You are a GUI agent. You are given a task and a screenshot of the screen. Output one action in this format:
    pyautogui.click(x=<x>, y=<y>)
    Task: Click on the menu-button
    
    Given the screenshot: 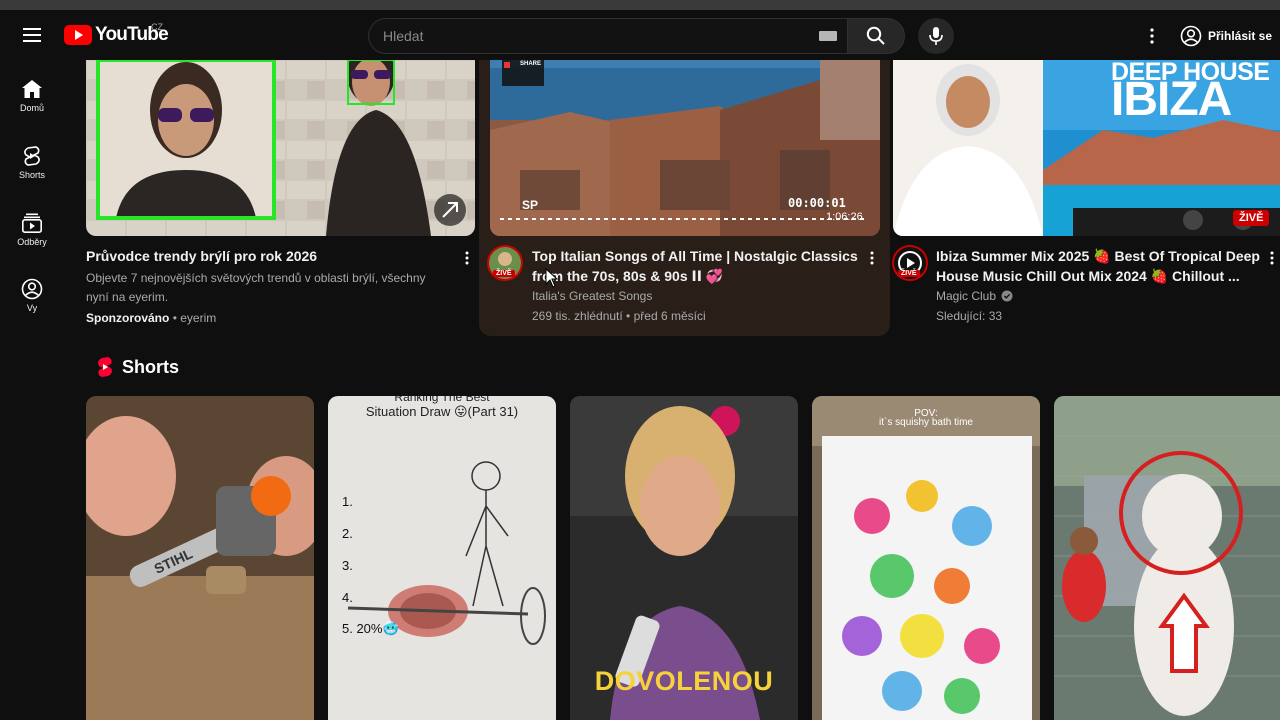 What is the action you would take?
    pyautogui.click(x=32, y=35)
    